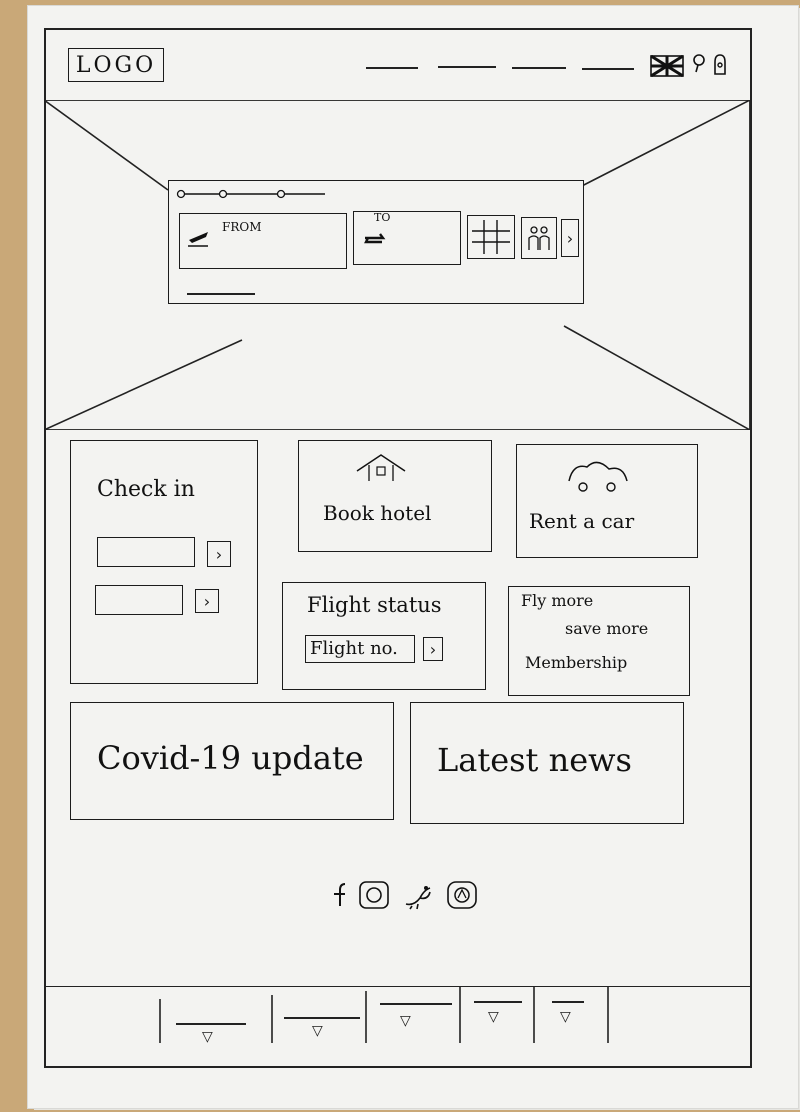  Describe the element at coordinates (255, 194) in the screenshot. I see `trip-type-selector` at that location.